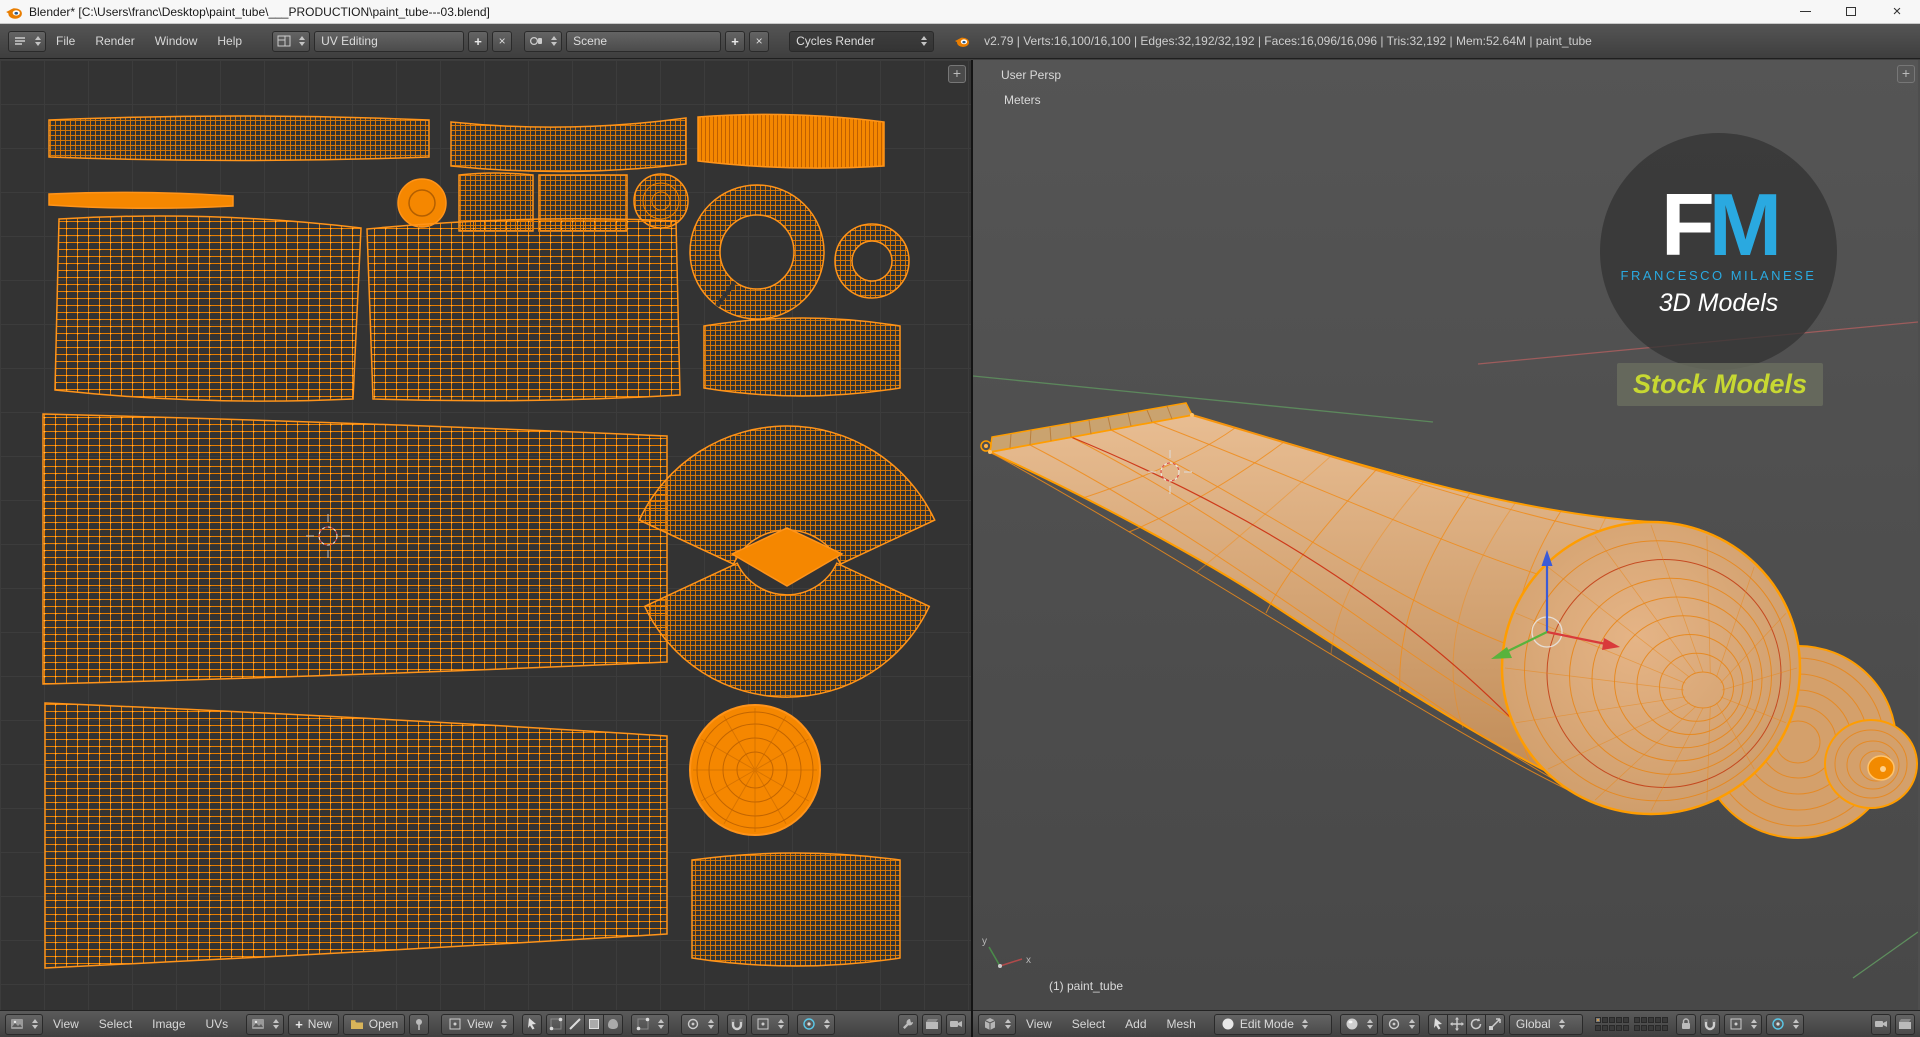 The height and width of the screenshot is (1037, 1920). I want to click on uv-menu-select: Select, so click(115, 1024).